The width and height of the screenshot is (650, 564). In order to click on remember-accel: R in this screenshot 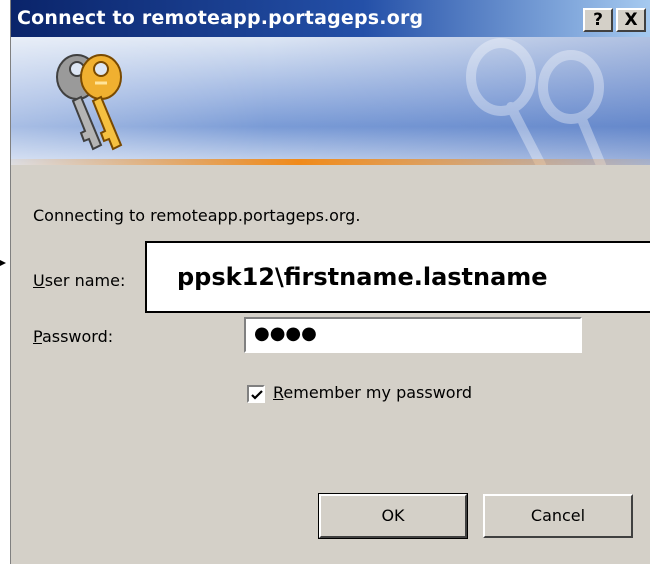, I will do `click(278, 392)`.